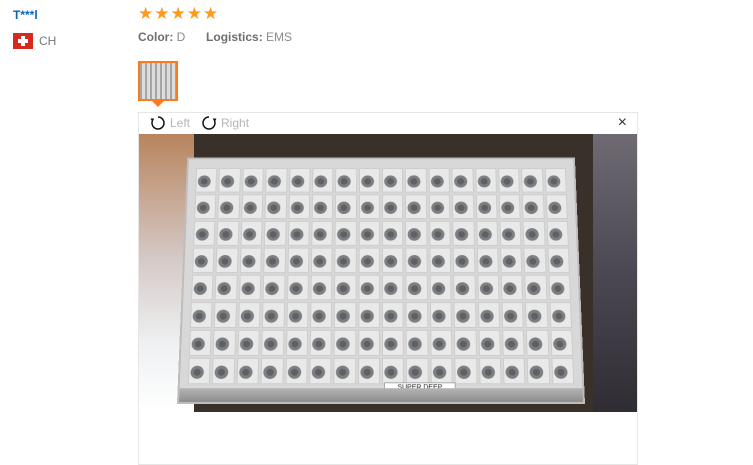  I want to click on rotate-left-button: Left, so click(169, 123).